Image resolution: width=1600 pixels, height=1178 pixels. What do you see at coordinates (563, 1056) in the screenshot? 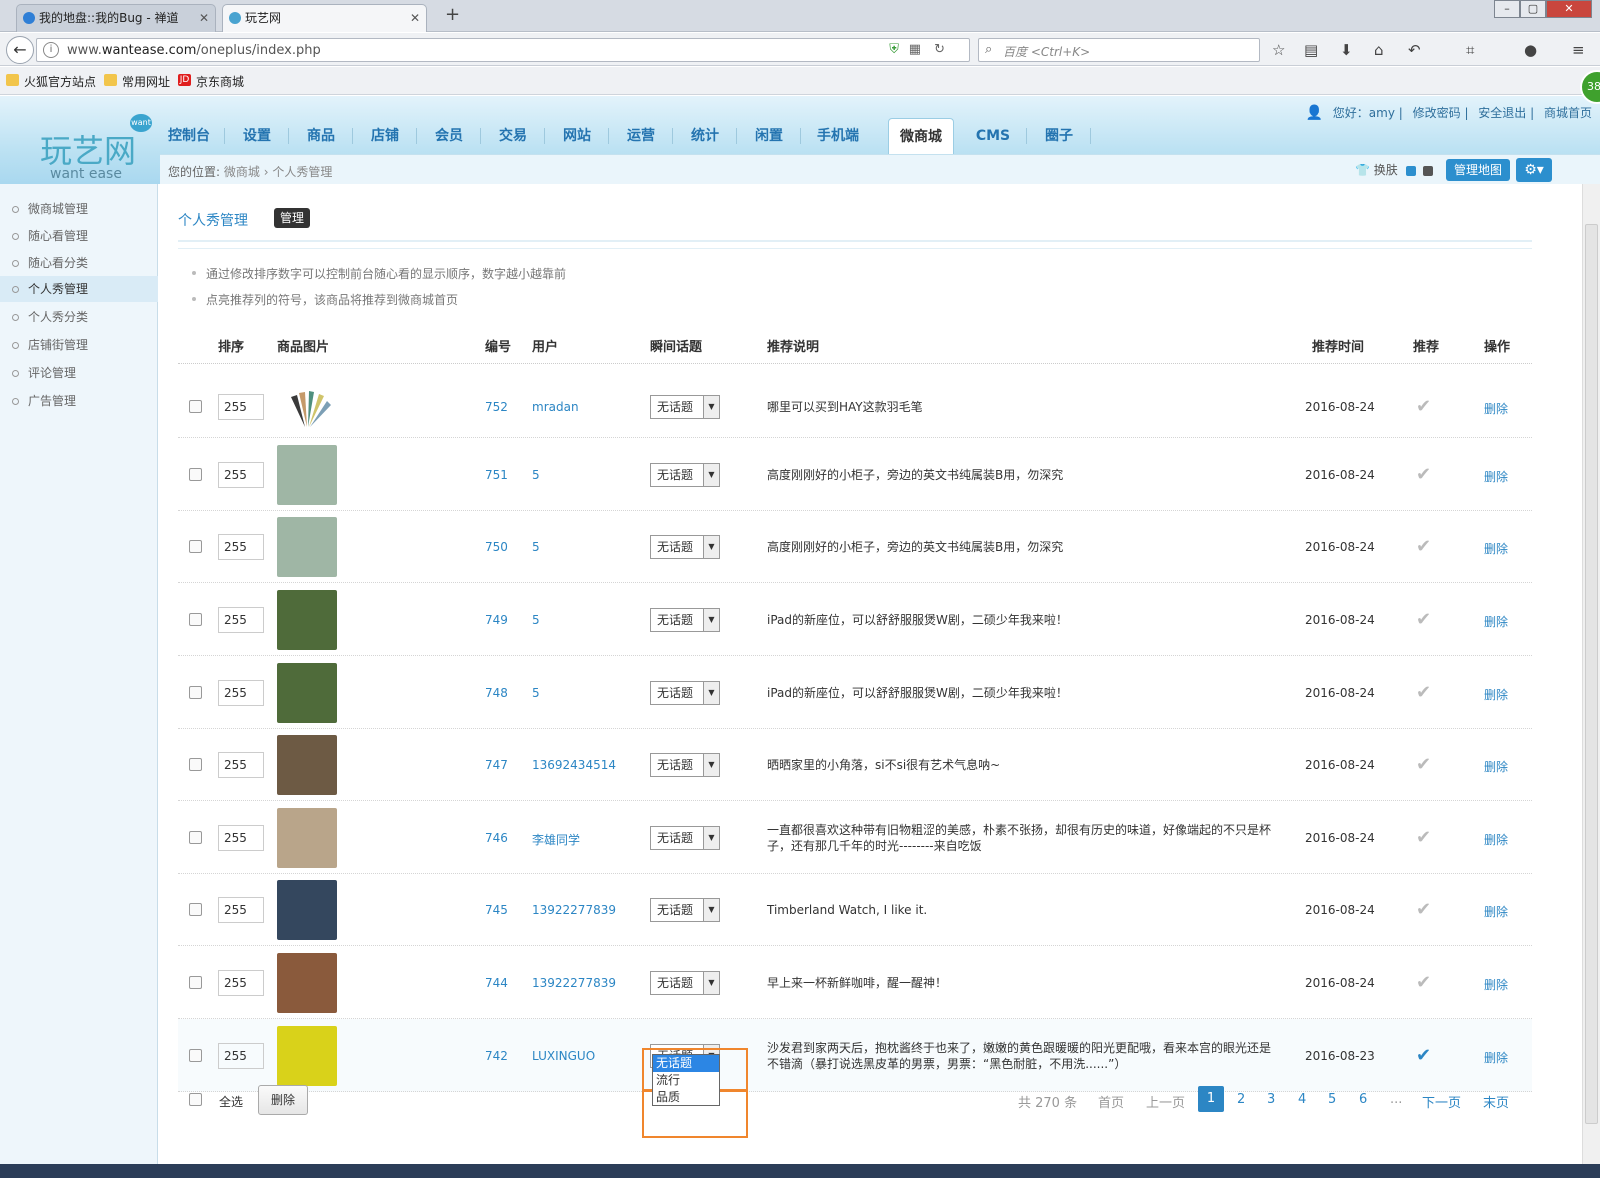
I see `item-user: LUXINGUO` at bounding box center [563, 1056].